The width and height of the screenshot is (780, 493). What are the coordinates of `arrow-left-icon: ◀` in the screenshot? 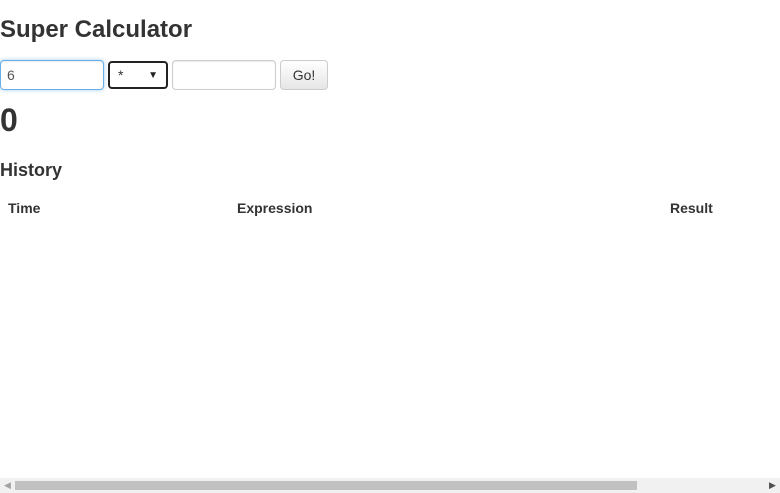 It's located at (7, 485).